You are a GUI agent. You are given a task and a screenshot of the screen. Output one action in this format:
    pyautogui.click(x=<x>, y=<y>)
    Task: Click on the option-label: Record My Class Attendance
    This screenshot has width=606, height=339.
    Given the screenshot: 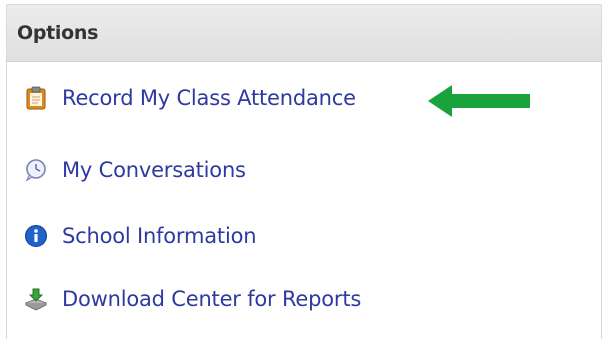 What is the action you would take?
    pyautogui.click(x=209, y=98)
    